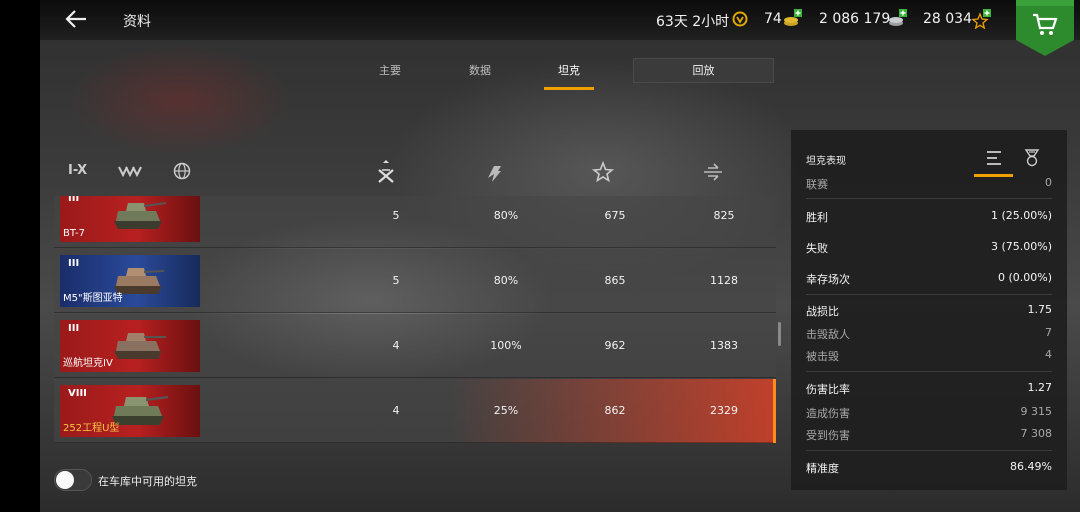 This screenshot has height=512, width=1080. What do you see at coordinates (1036, 411) in the screenshot?
I see `damage-dealt-value: 9 315` at bounding box center [1036, 411].